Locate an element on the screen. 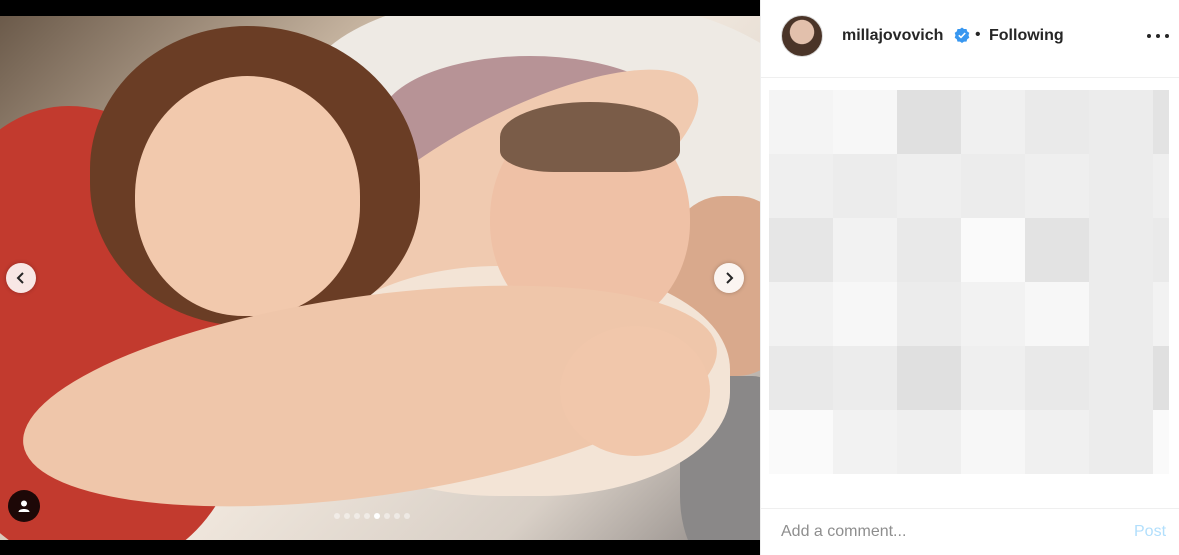 The image size is (1179, 555). chevron-right-icon is located at coordinates (730, 278).